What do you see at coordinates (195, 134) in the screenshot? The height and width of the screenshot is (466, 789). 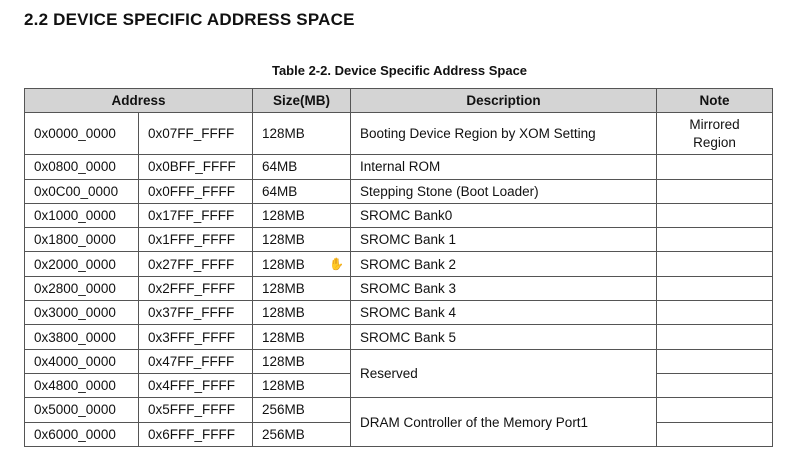 I see `end-address-cell: 0x07FF_FFFF` at bounding box center [195, 134].